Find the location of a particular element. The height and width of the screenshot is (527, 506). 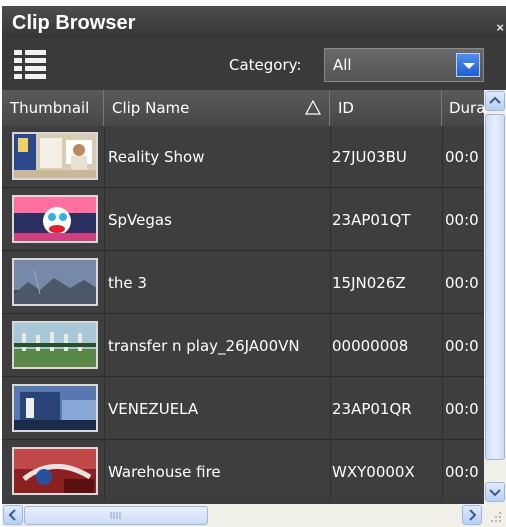

table-header: Thumbnail Clip Name ID Dura is located at coordinates (254, 108).